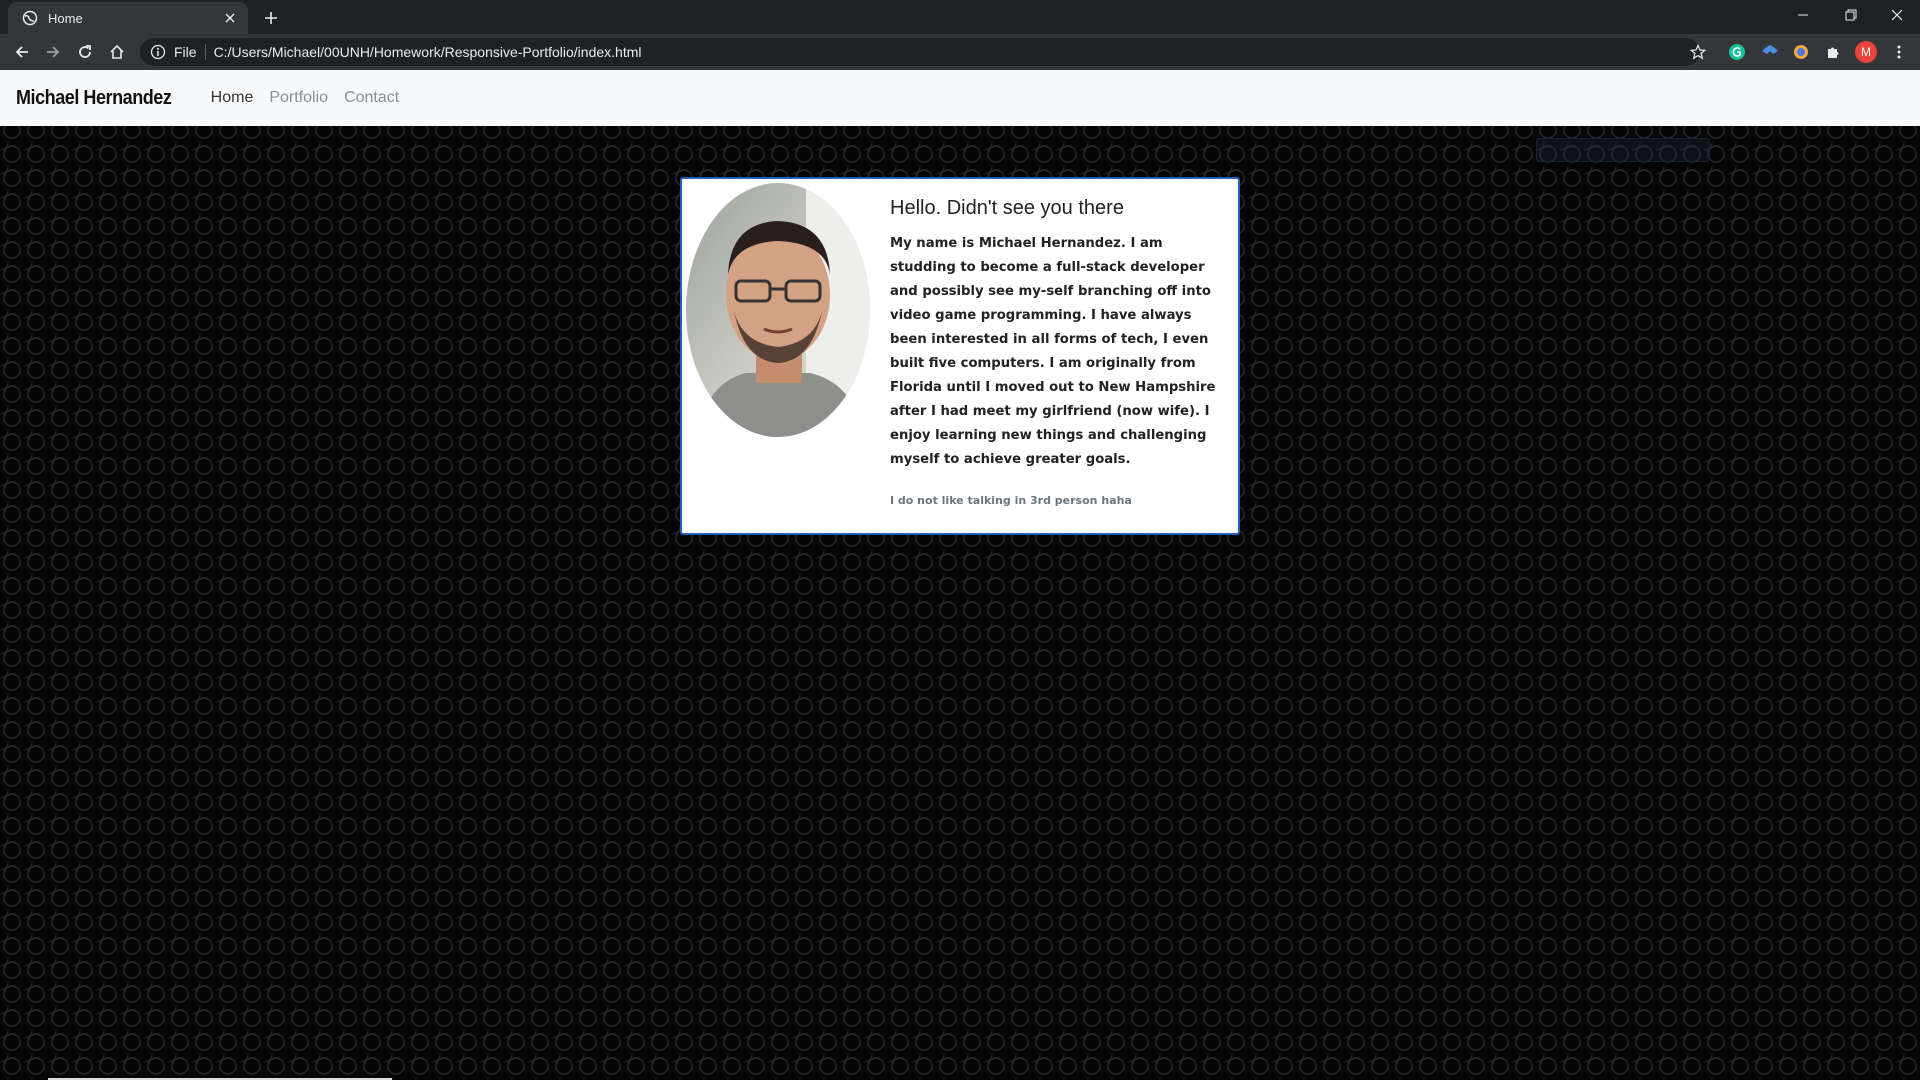 The width and height of the screenshot is (1920, 1080). Describe the element at coordinates (960, 98) in the screenshot. I see `site-navbar: Michael Hernandez Home Portfolio Contact` at that location.